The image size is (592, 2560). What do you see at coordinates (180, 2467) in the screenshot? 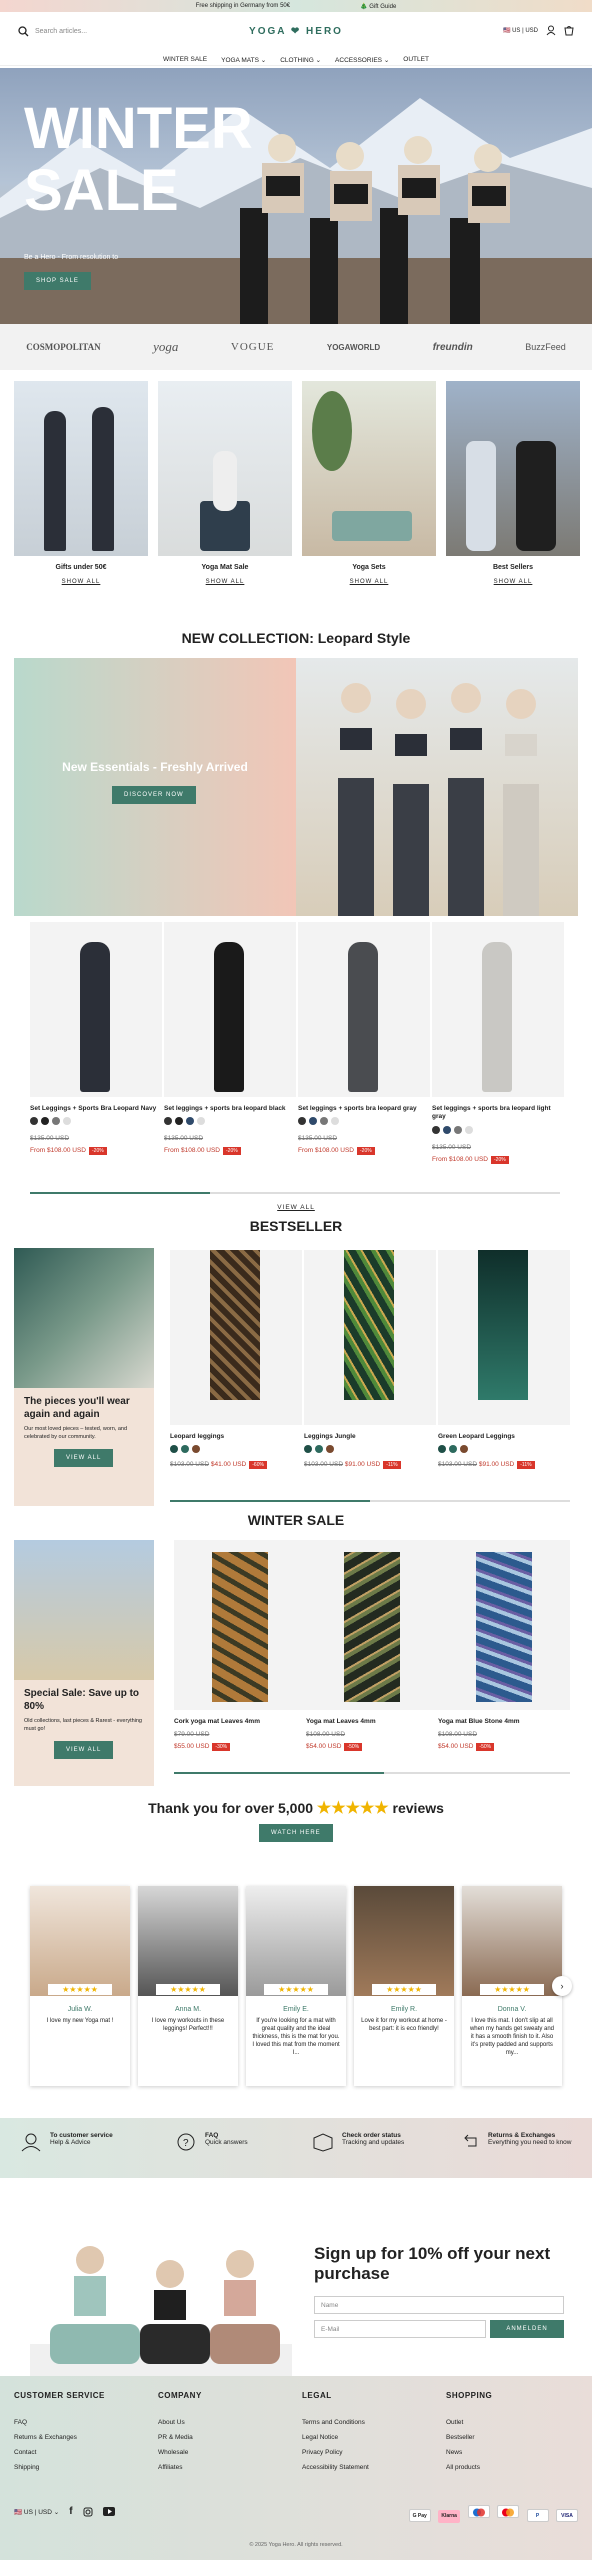
I see `footer-link: Affiliates` at bounding box center [180, 2467].